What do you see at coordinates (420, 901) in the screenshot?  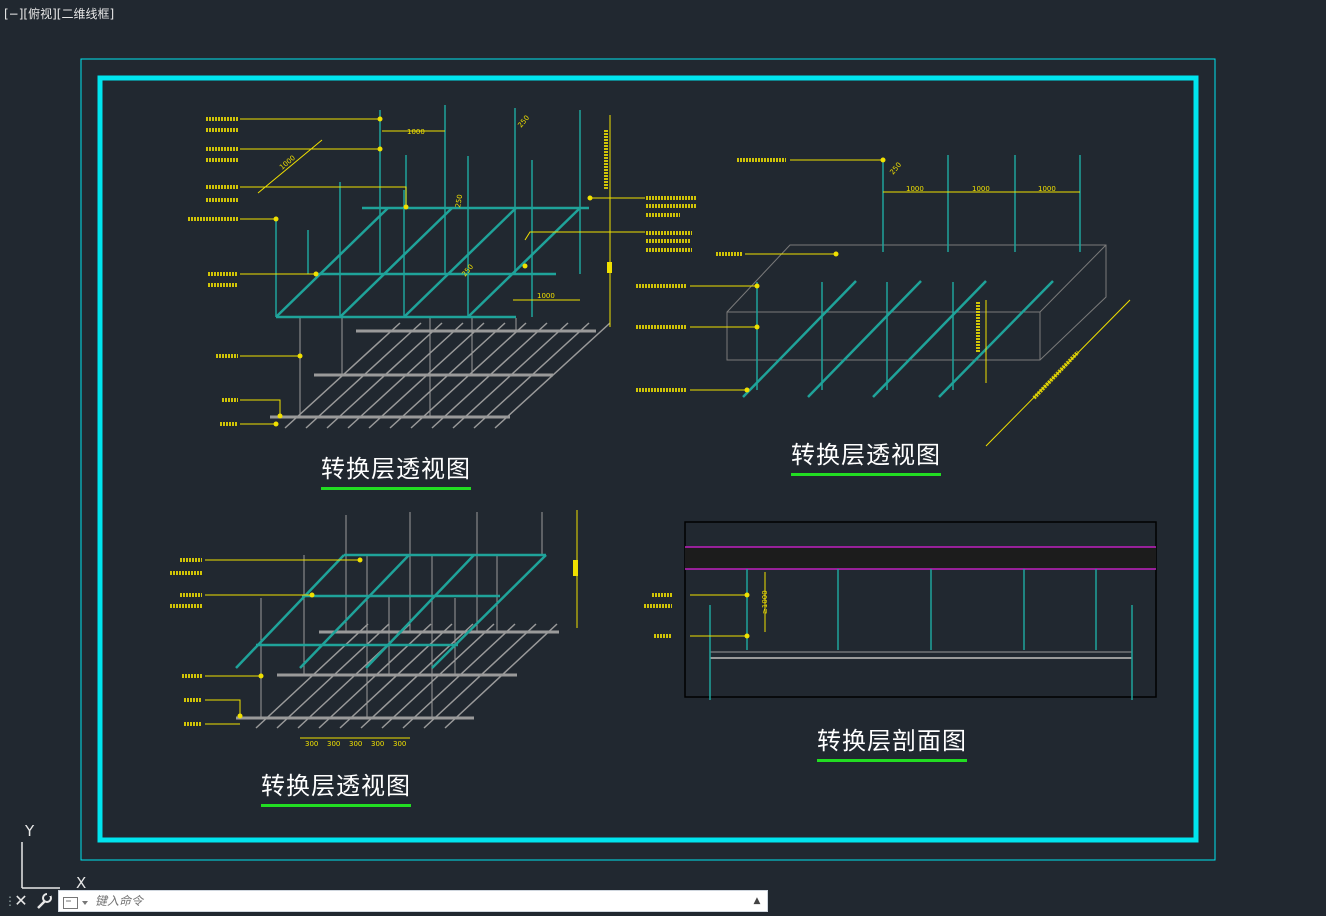 I see `command-input` at bounding box center [420, 901].